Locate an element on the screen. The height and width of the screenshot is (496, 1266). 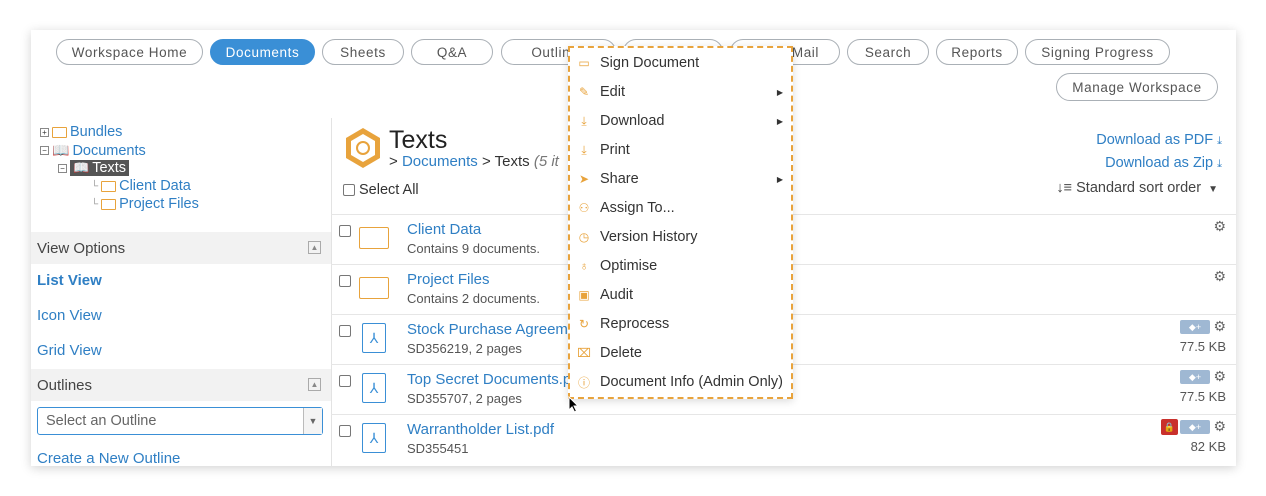
users-icon: ⚇ is located at coordinates (584, 208).